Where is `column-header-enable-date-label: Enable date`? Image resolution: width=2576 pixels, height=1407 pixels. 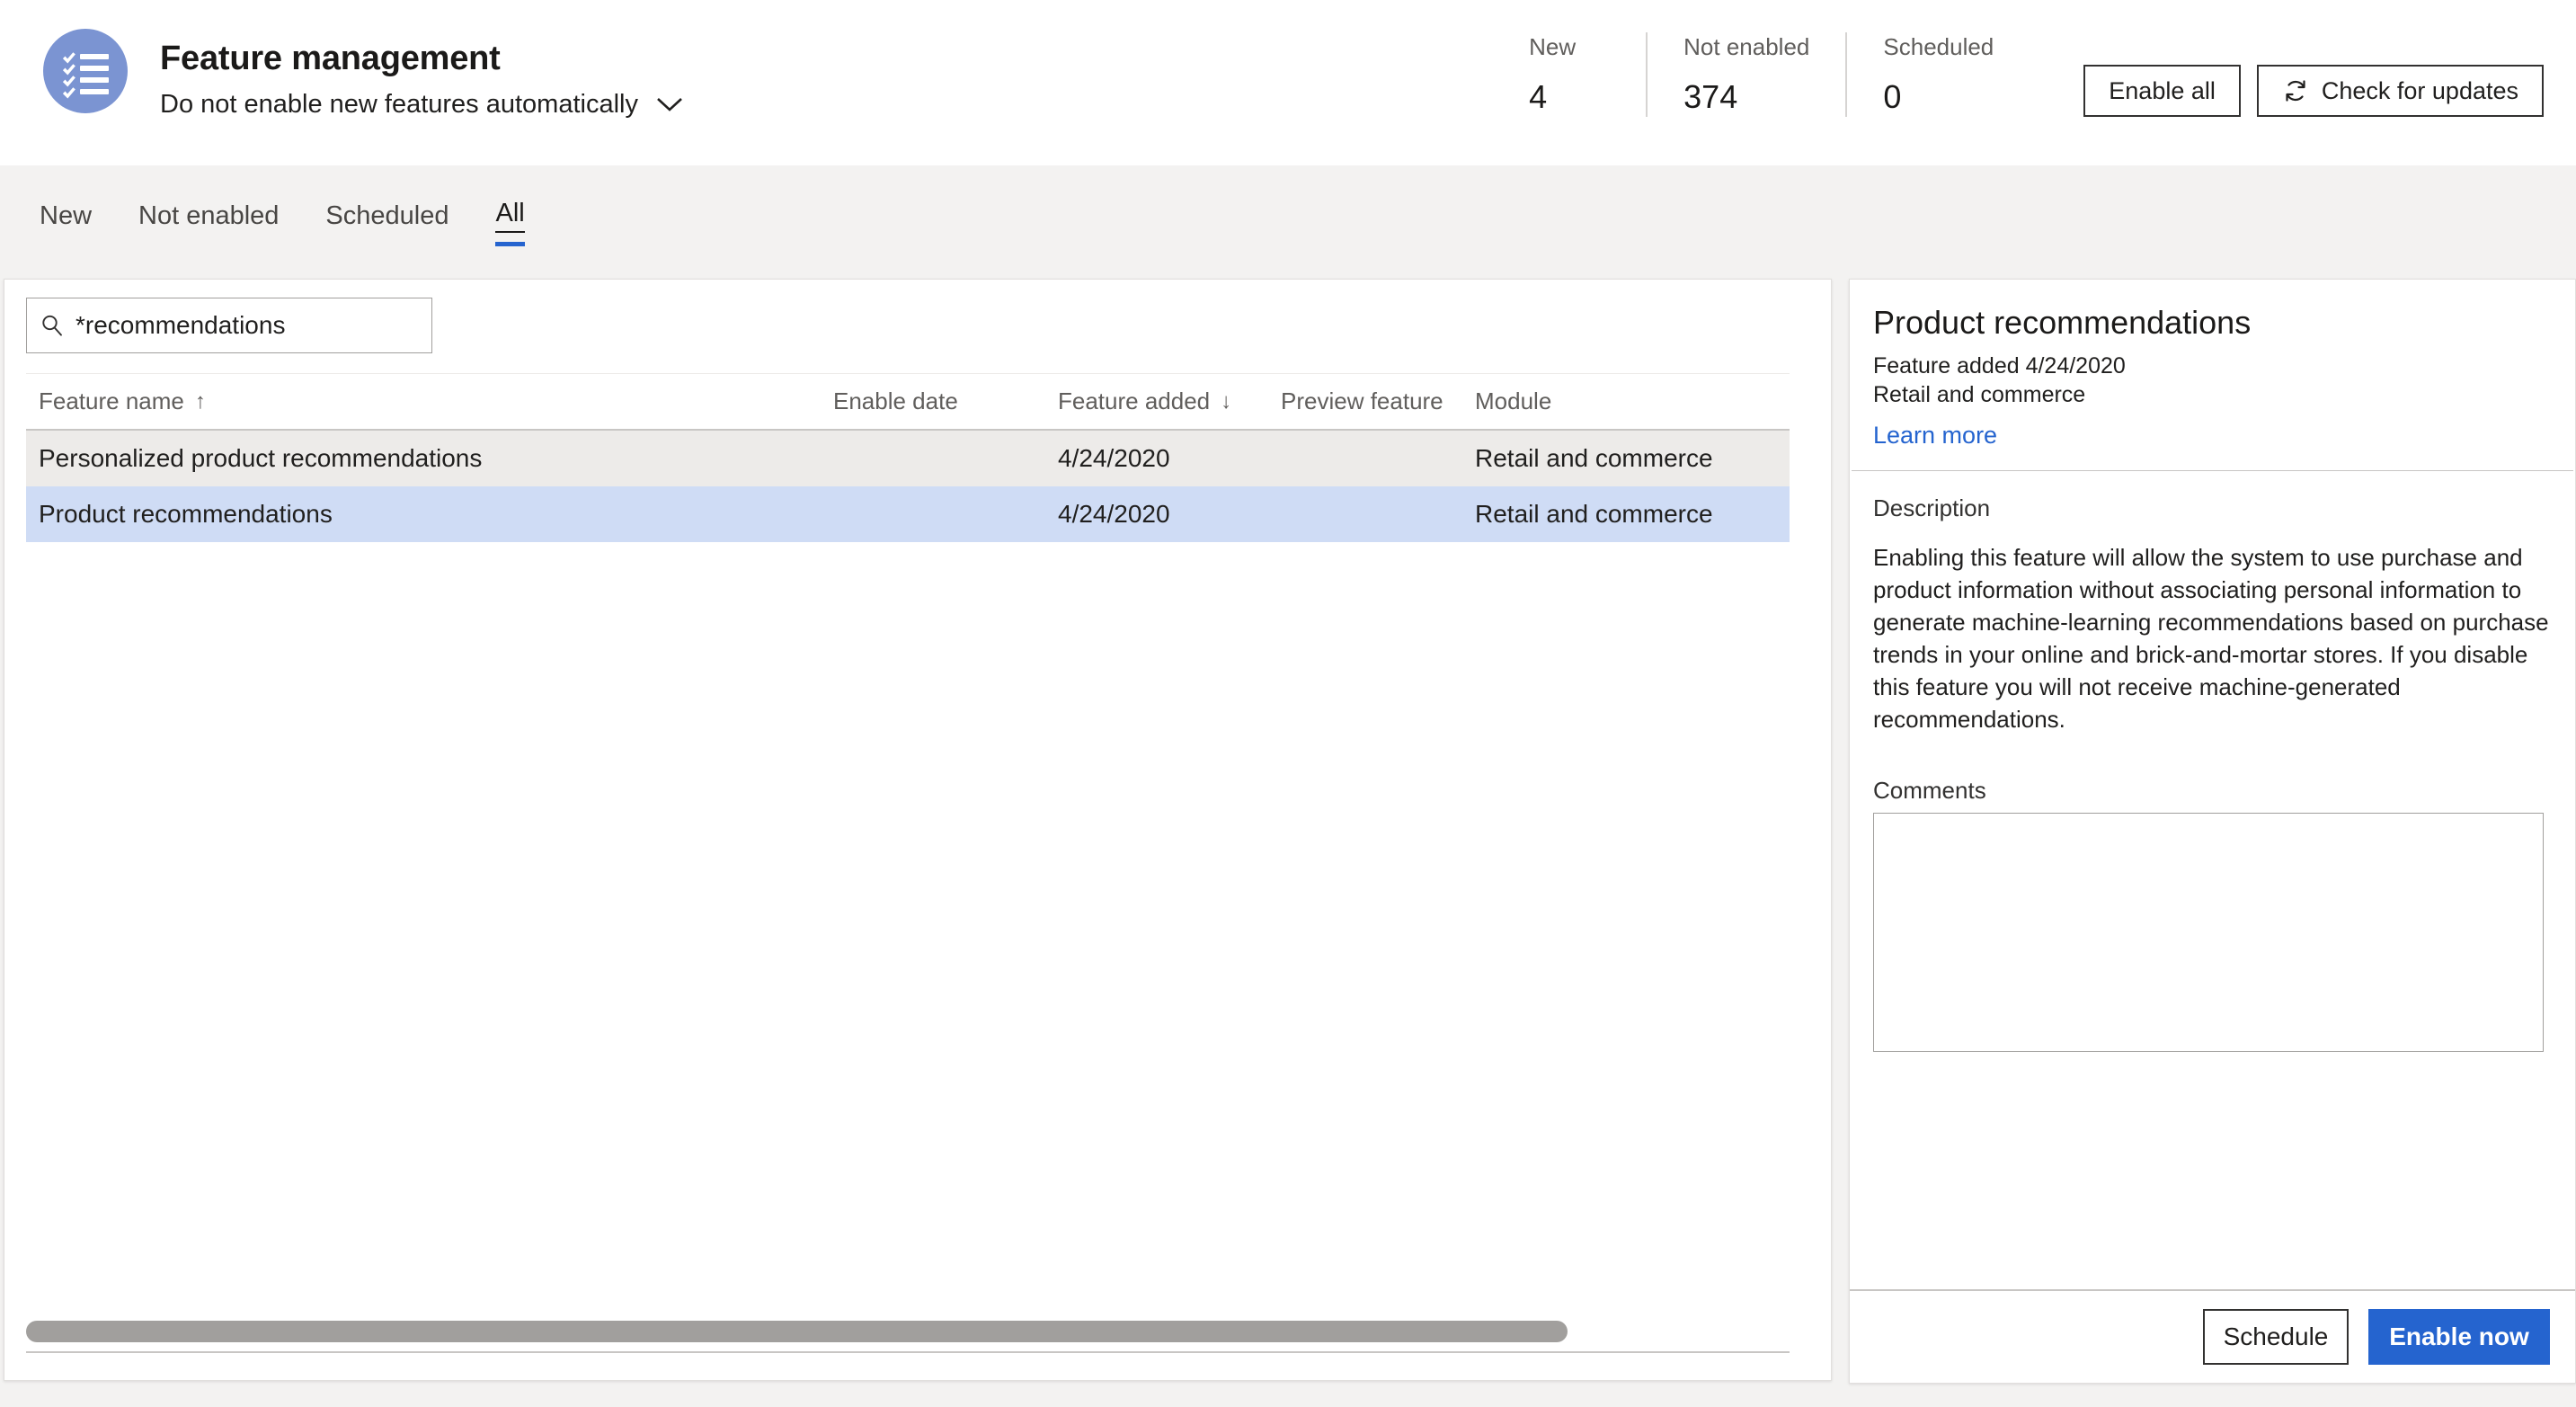
column-header-enable-date-label: Enable date is located at coordinates (895, 401).